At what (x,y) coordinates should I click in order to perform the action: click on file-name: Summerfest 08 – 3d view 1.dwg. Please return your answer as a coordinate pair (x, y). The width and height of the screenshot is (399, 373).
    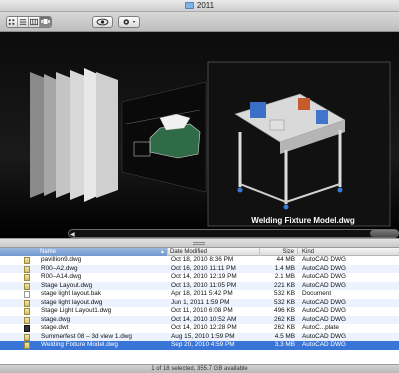
    Looking at the image, I should click on (86, 336).